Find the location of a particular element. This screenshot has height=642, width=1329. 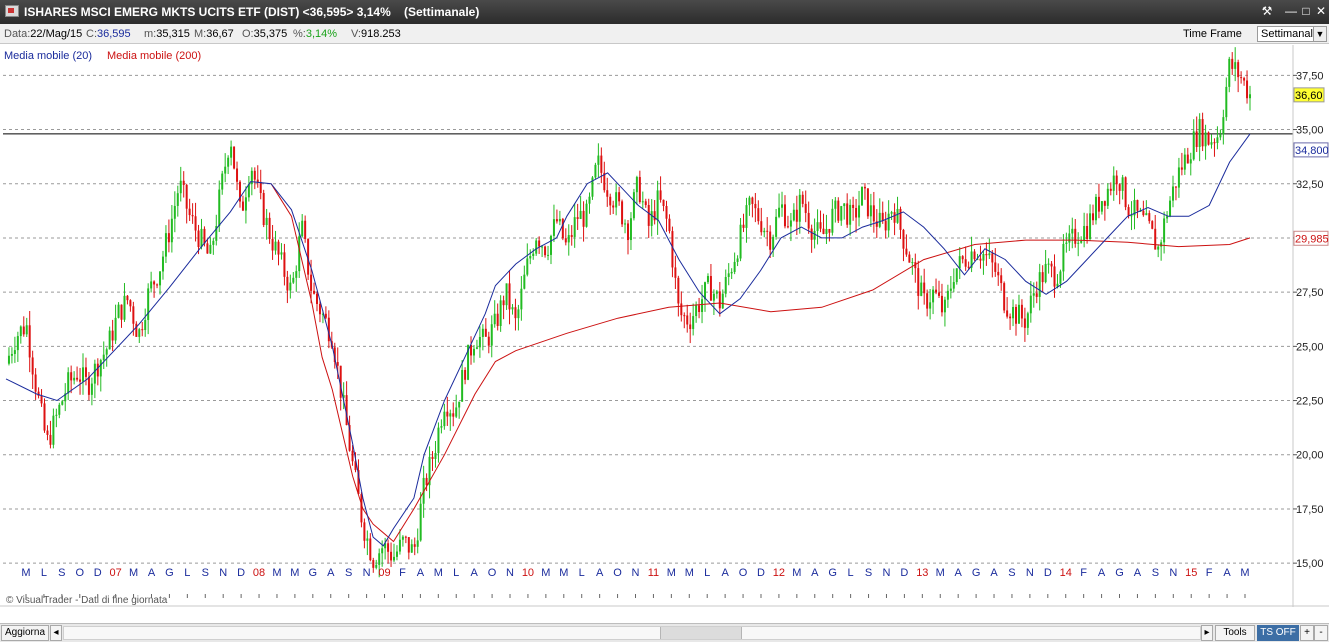

scroll-left-icon: ◂ is located at coordinates (56, 633).